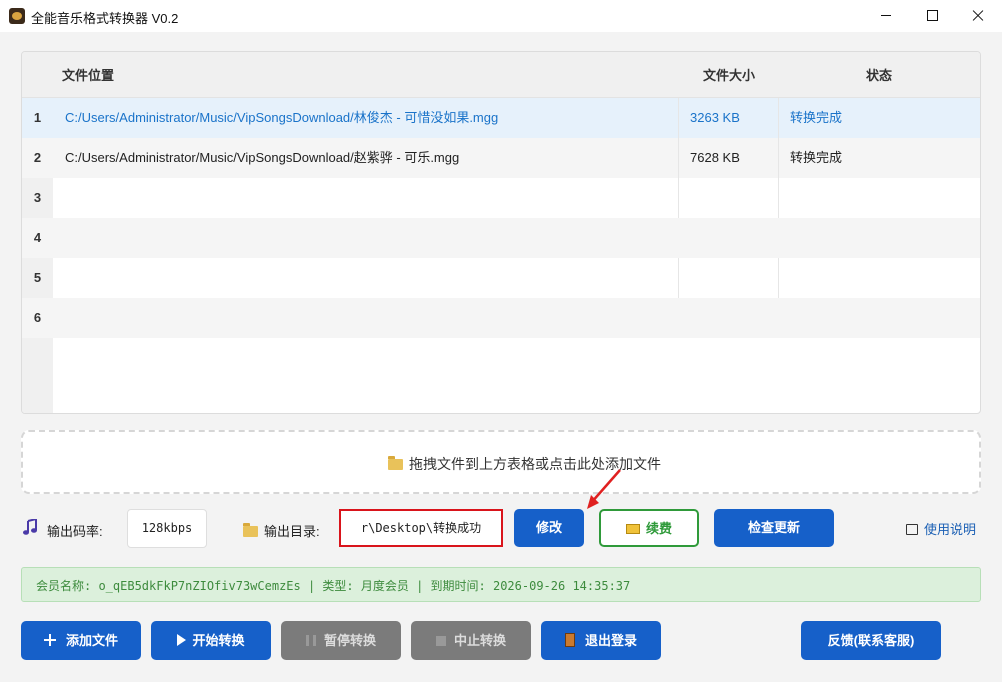 The height and width of the screenshot is (682, 1002). I want to click on maximize-icon, so click(932, 15).